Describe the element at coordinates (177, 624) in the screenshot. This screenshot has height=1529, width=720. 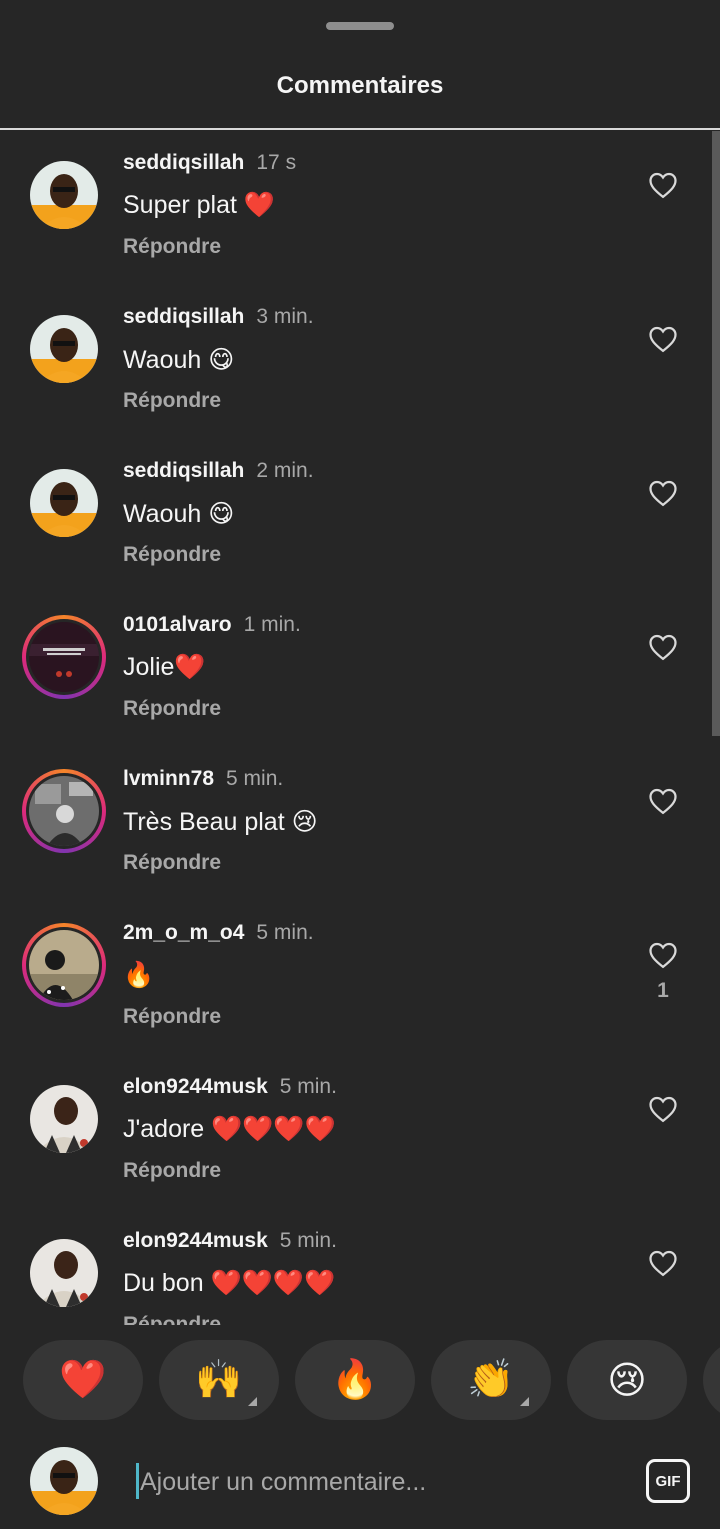
I see `username: 0101alvaro` at that location.